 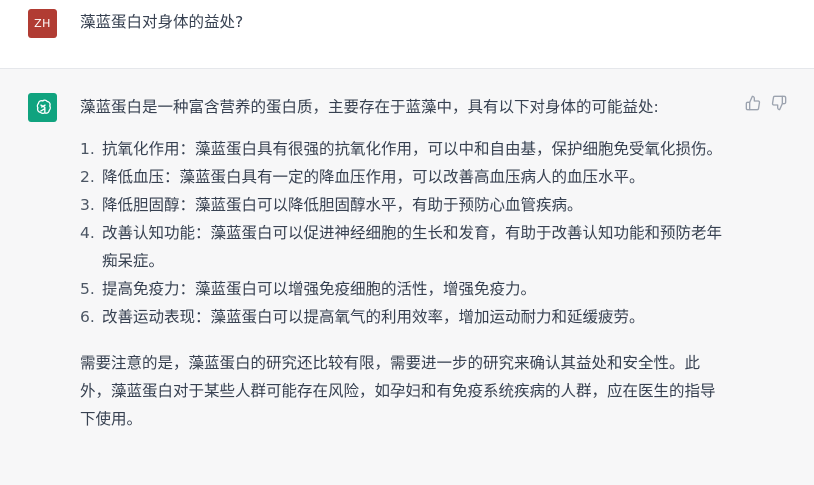 I want to click on list-item: 6. 改善运动表现：藻蓝蛋白可以提高氧气的利用效率，增加运动耐力和延缓疲劳。, so click(x=405, y=317).